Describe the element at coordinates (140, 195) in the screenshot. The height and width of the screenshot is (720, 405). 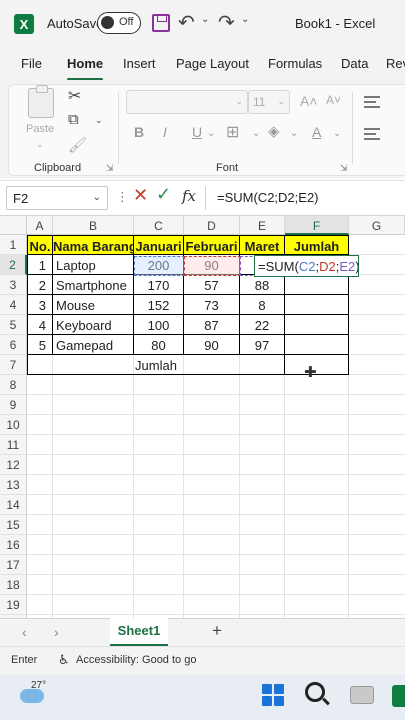
I see `cancel-icon: ✕` at that location.